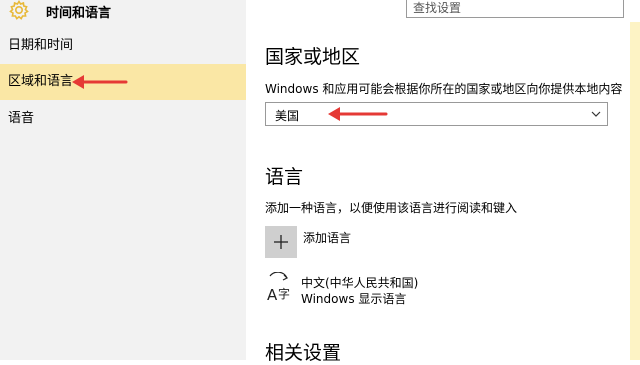 The width and height of the screenshot is (640, 365). I want to click on language-heading: 语言, so click(284, 177).